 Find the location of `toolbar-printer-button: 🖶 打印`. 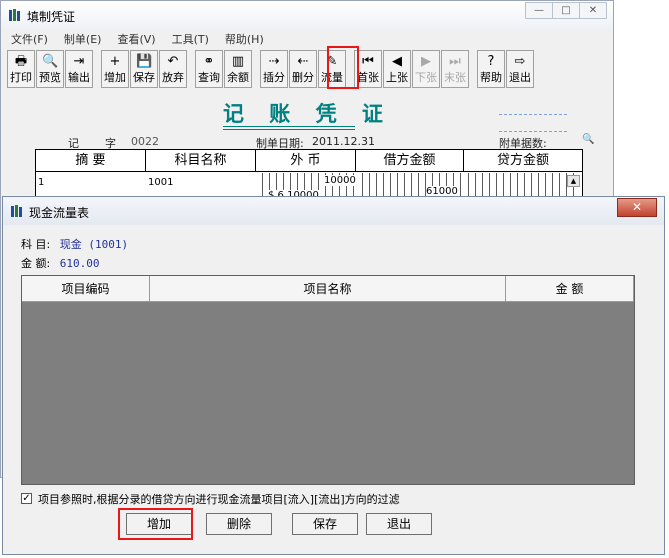

toolbar-printer-button: 🖶 打印 is located at coordinates (21, 69).